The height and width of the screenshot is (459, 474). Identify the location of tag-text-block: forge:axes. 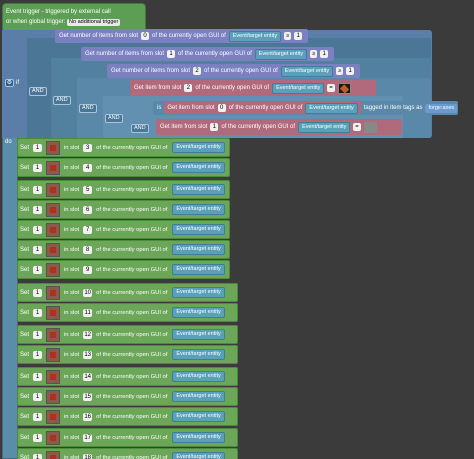
(441, 108).